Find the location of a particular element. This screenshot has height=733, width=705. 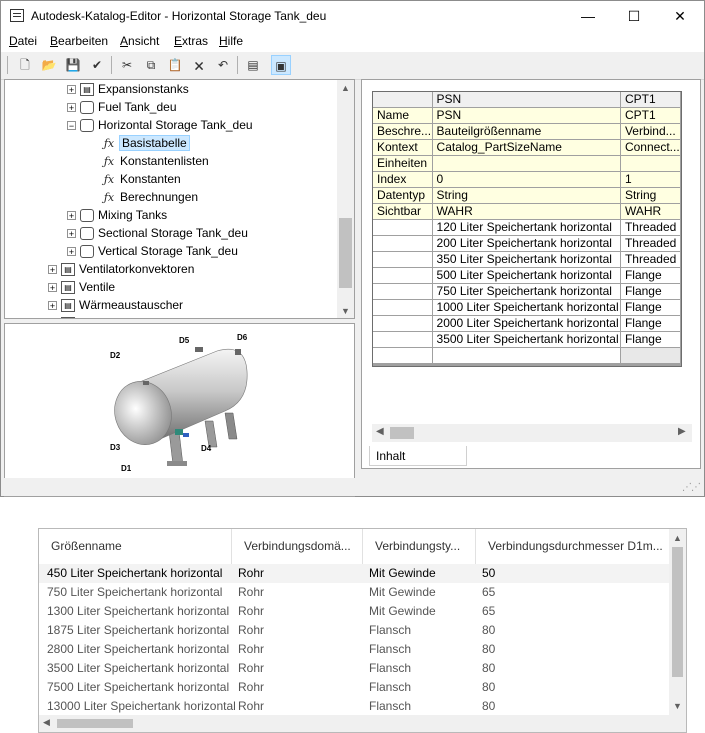

tree-item: + Fuel Tank_deu is located at coordinates (122, 107).